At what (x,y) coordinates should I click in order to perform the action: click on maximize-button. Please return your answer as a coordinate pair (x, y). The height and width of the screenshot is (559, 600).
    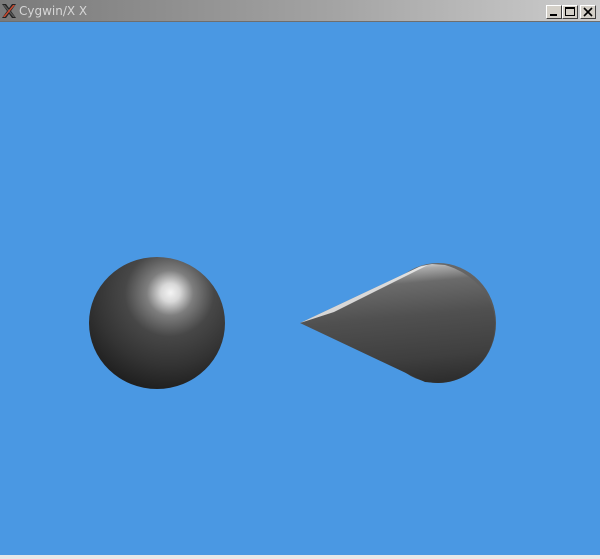
    Looking at the image, I should click on (570, 12).